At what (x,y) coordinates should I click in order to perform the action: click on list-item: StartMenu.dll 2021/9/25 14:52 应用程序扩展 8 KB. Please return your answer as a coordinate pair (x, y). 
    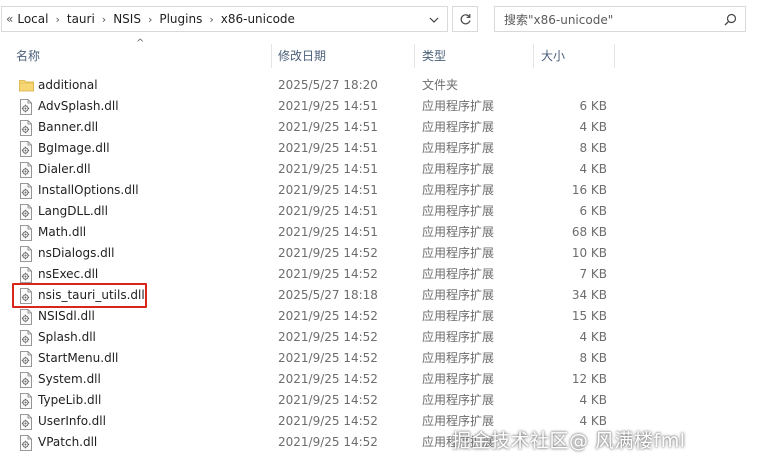
    Looking at the image, I should click on (379, 358).